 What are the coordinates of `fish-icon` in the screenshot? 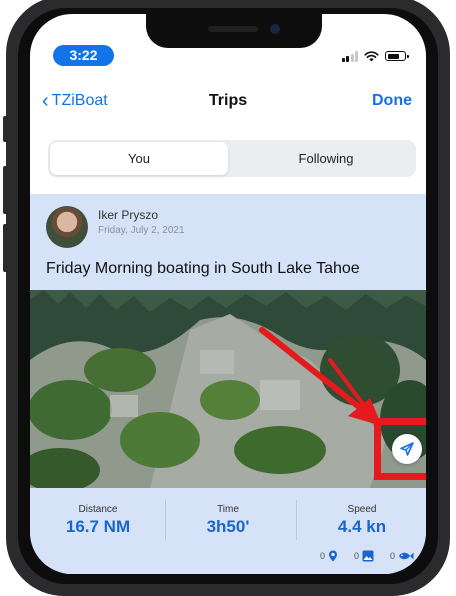 It's located at (406, 556).